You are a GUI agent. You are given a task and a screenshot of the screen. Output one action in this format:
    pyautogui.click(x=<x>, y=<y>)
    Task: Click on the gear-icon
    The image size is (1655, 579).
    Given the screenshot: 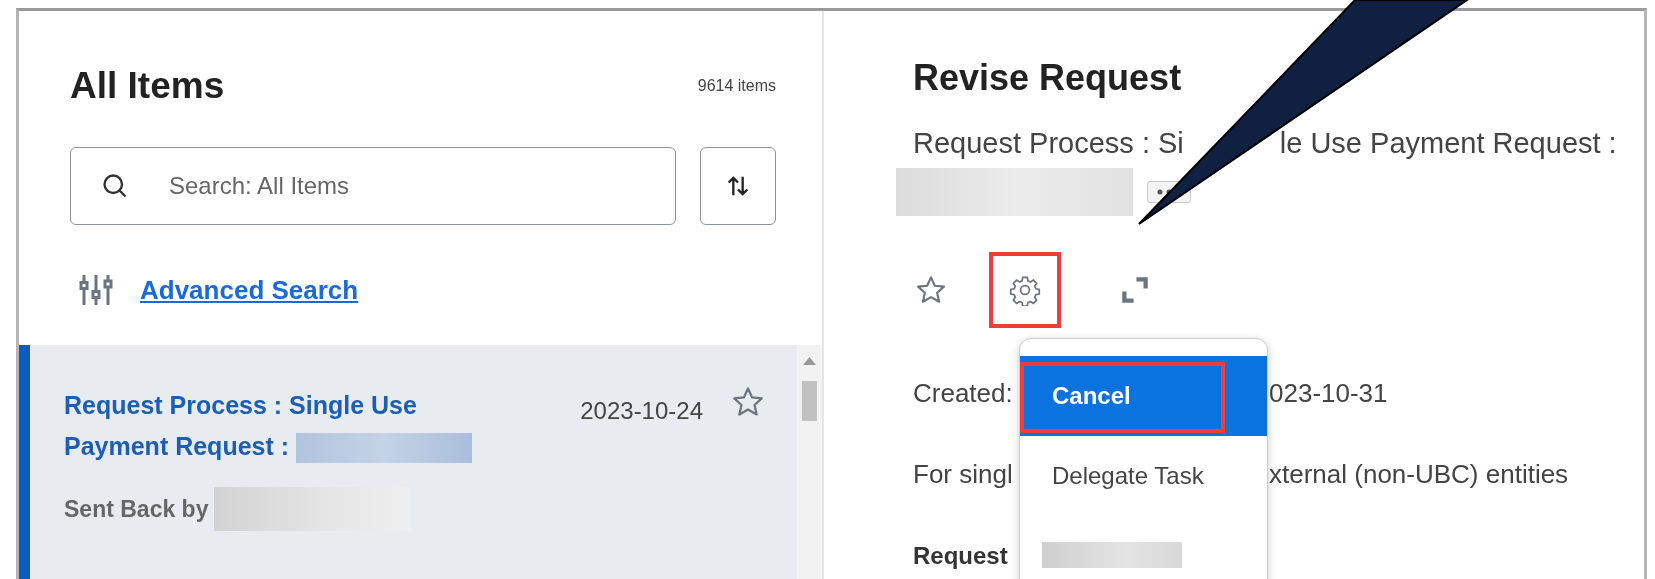 What is the action you would take?
    pyautogui.click(x=1025, y=290)
    